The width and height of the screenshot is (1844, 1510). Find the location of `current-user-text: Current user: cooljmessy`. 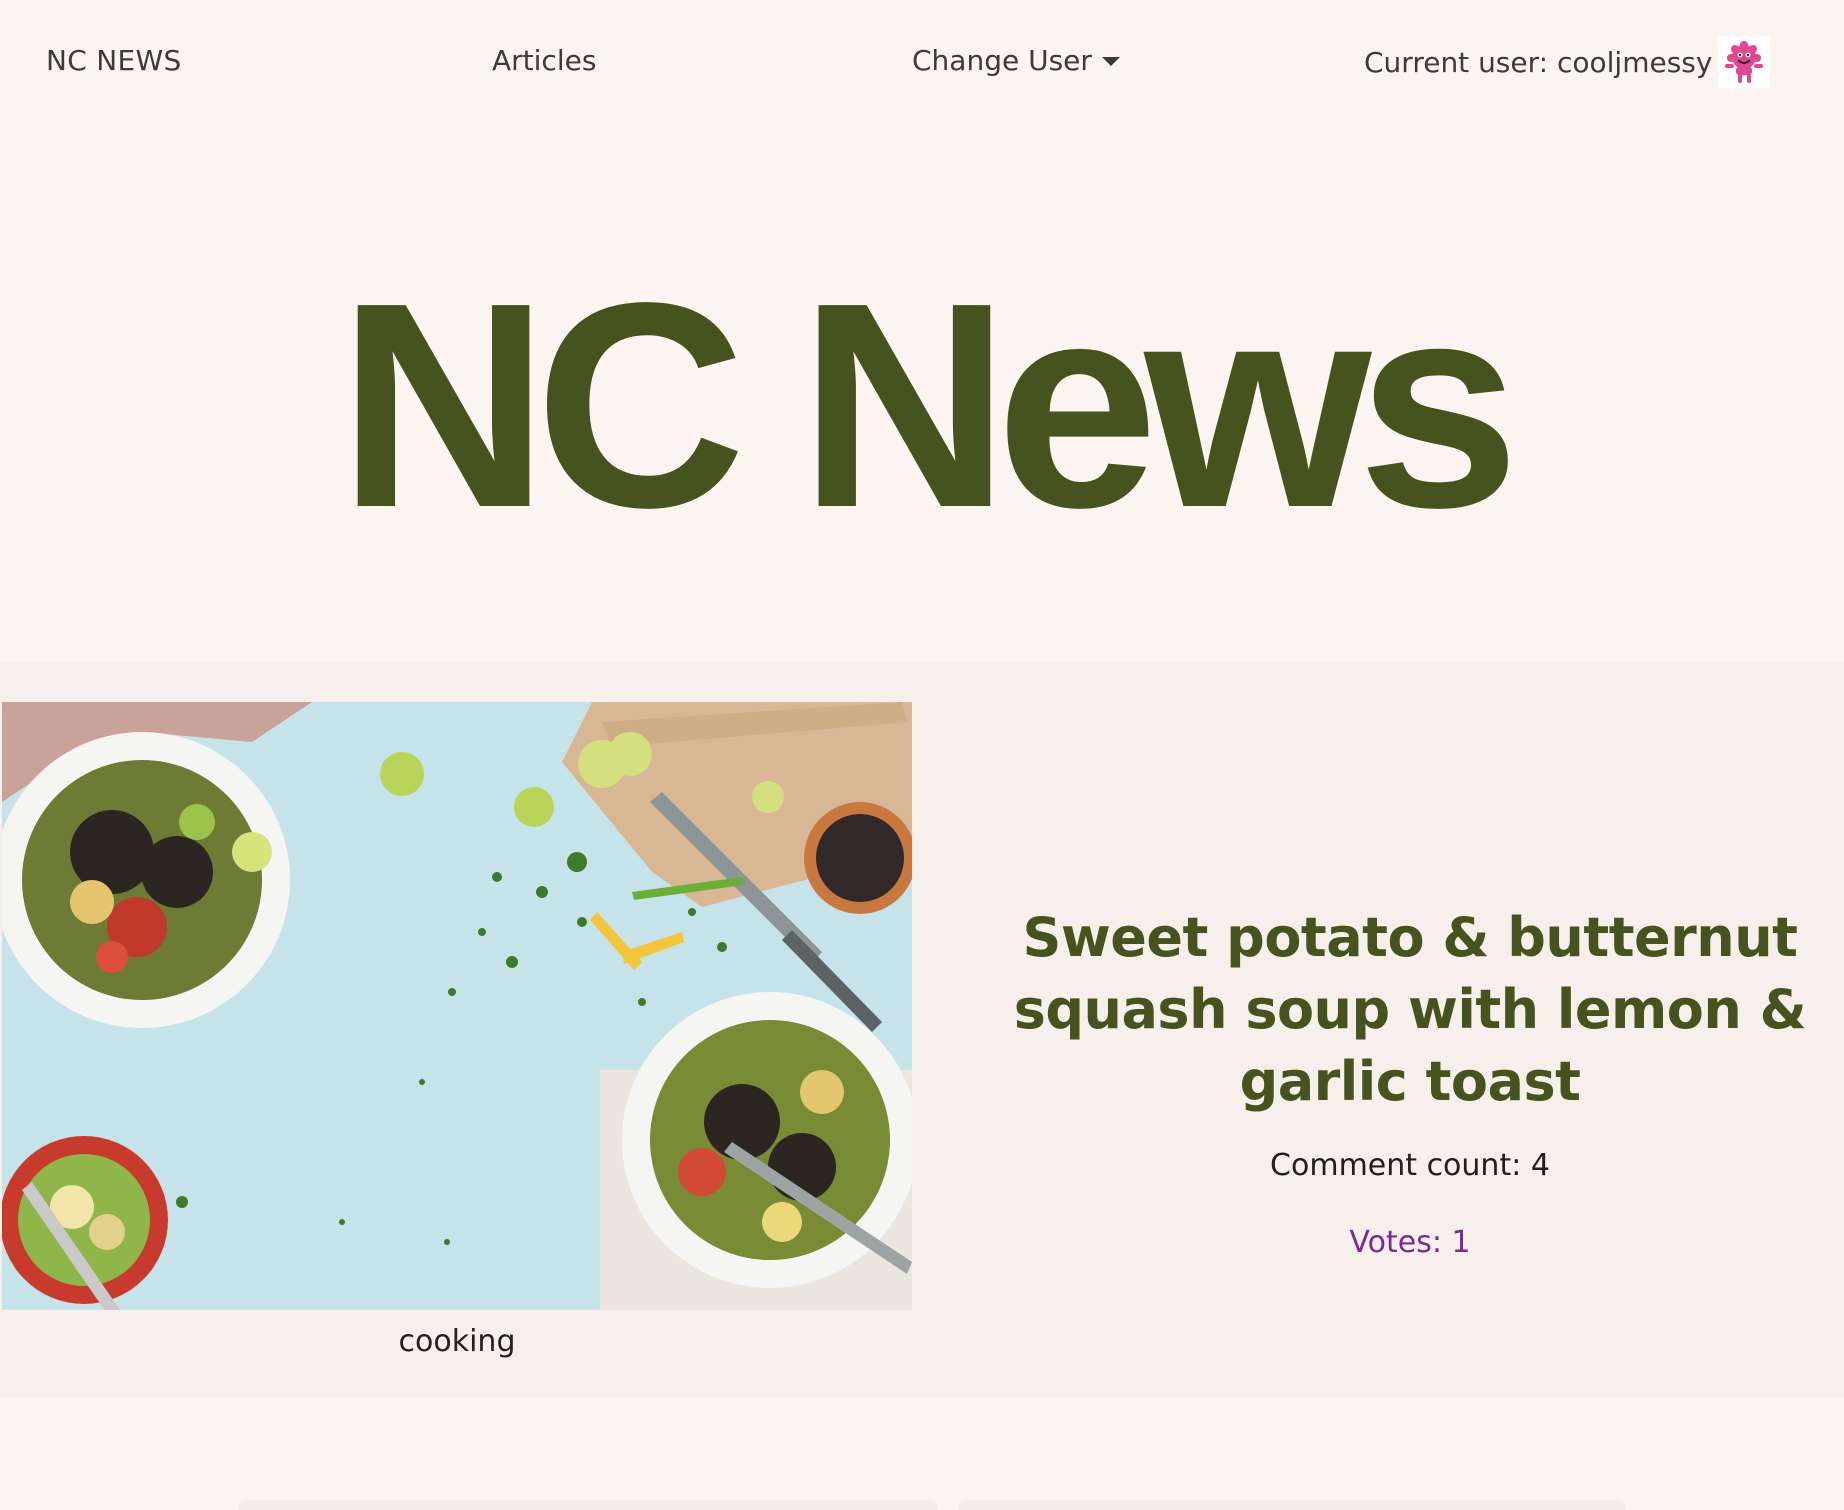

current-user-text: Current user: cooljmessy is located at coordinates (1538, 62).